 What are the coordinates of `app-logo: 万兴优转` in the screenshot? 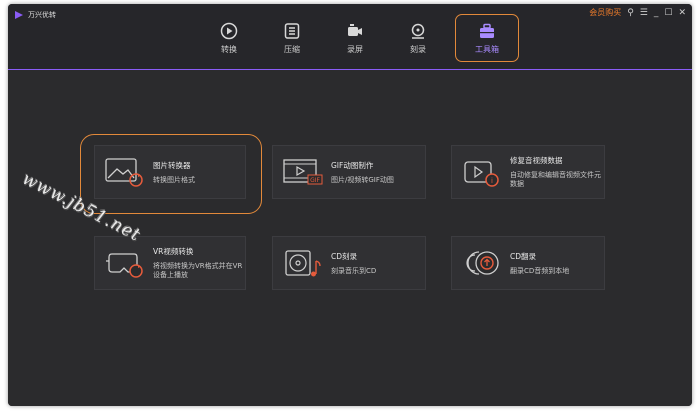 It's located at (35, 15).